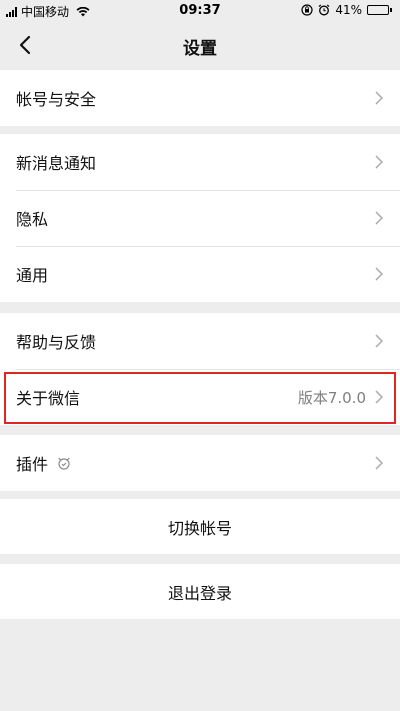 The height and width of the screenshot is (711, 400). What do you see at coordinates (48, 398) in the screenshot?
I see `settings-item-label: 关于微信` at bounding box center [48, 398].